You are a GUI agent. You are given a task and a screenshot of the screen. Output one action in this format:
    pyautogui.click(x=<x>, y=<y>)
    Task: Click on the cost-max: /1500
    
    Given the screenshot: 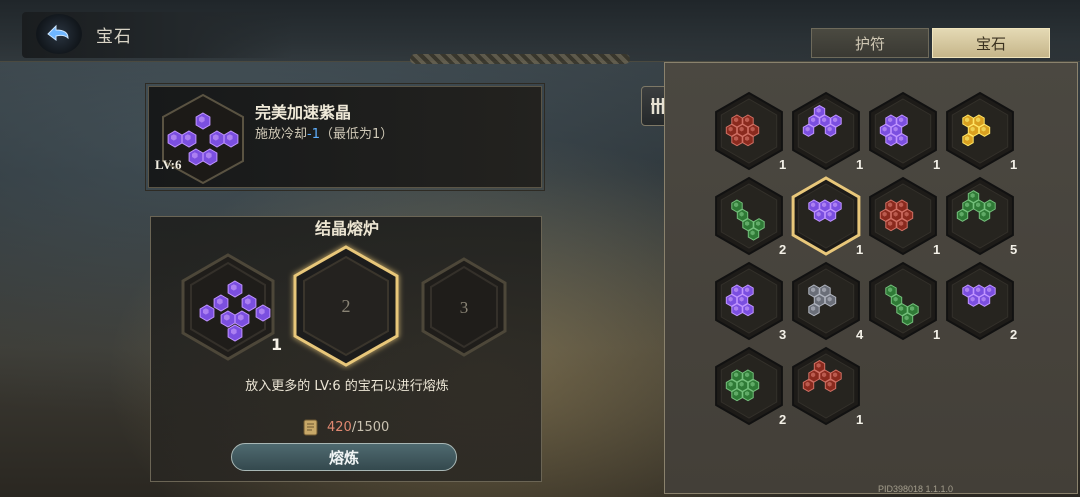 What is the action you would take?
    pyautogui.click(x=370, y=427)
    